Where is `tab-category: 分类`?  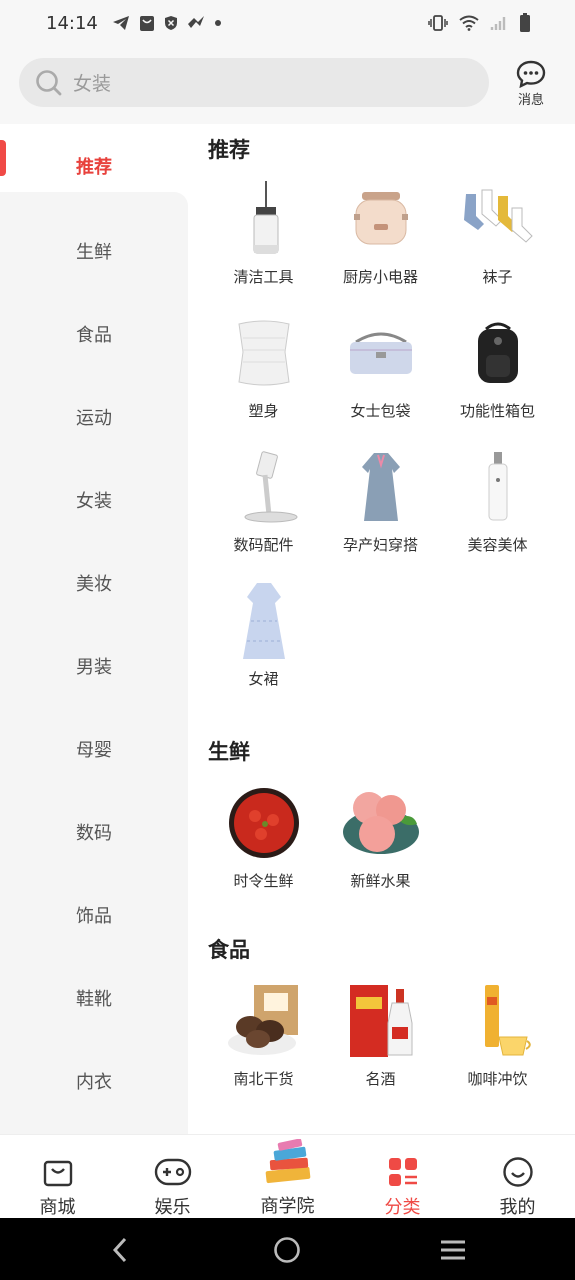 tab-category: 分类 is located at coordinates (402, 1177).